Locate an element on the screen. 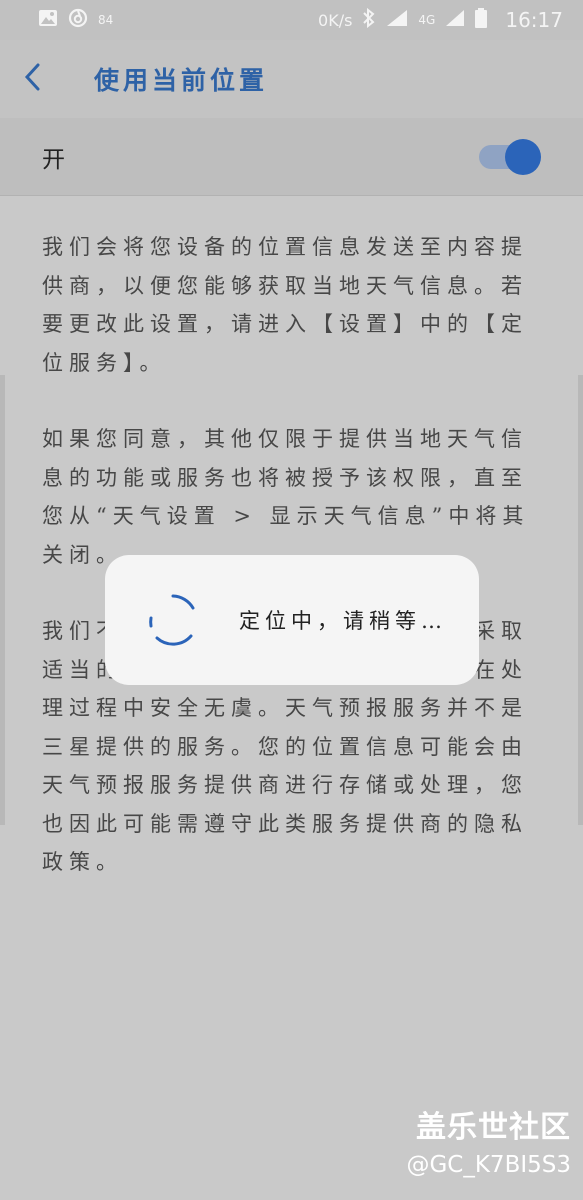 The height and width of the screenshot is (1200, 583). loading-spinner-icon is located at coordinates (173, 620).